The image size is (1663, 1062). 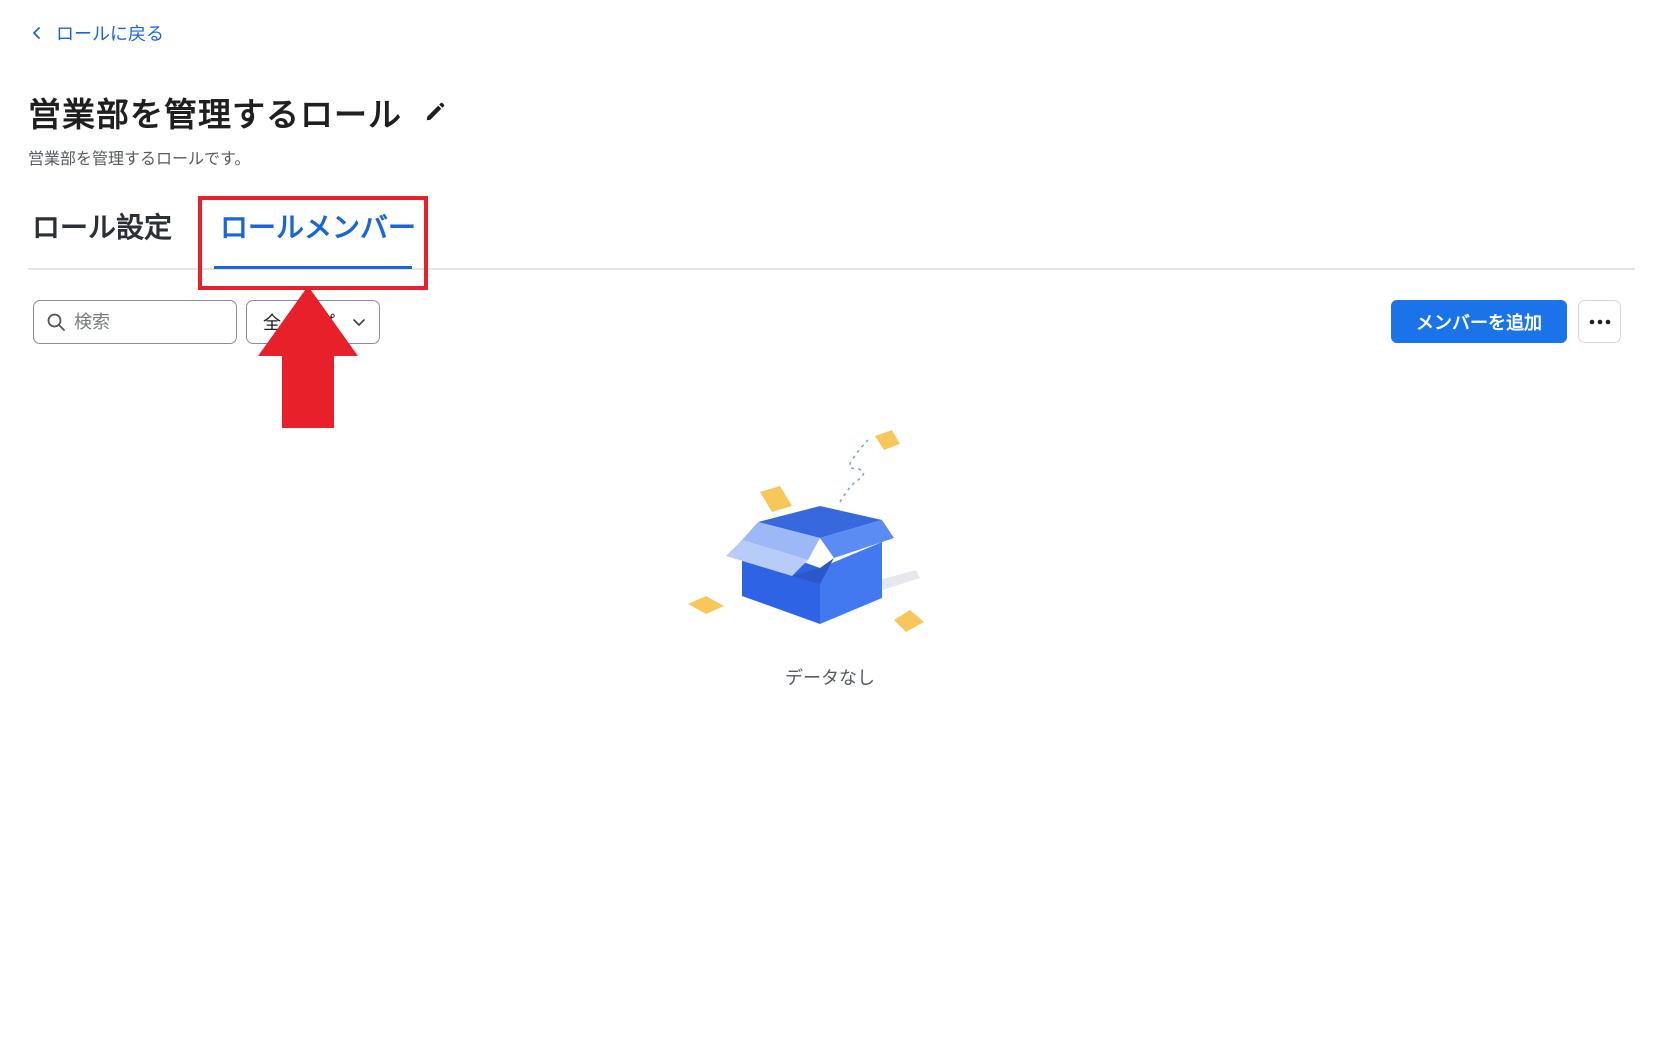 I want to click on search-icon, so click(x=56, y=322).